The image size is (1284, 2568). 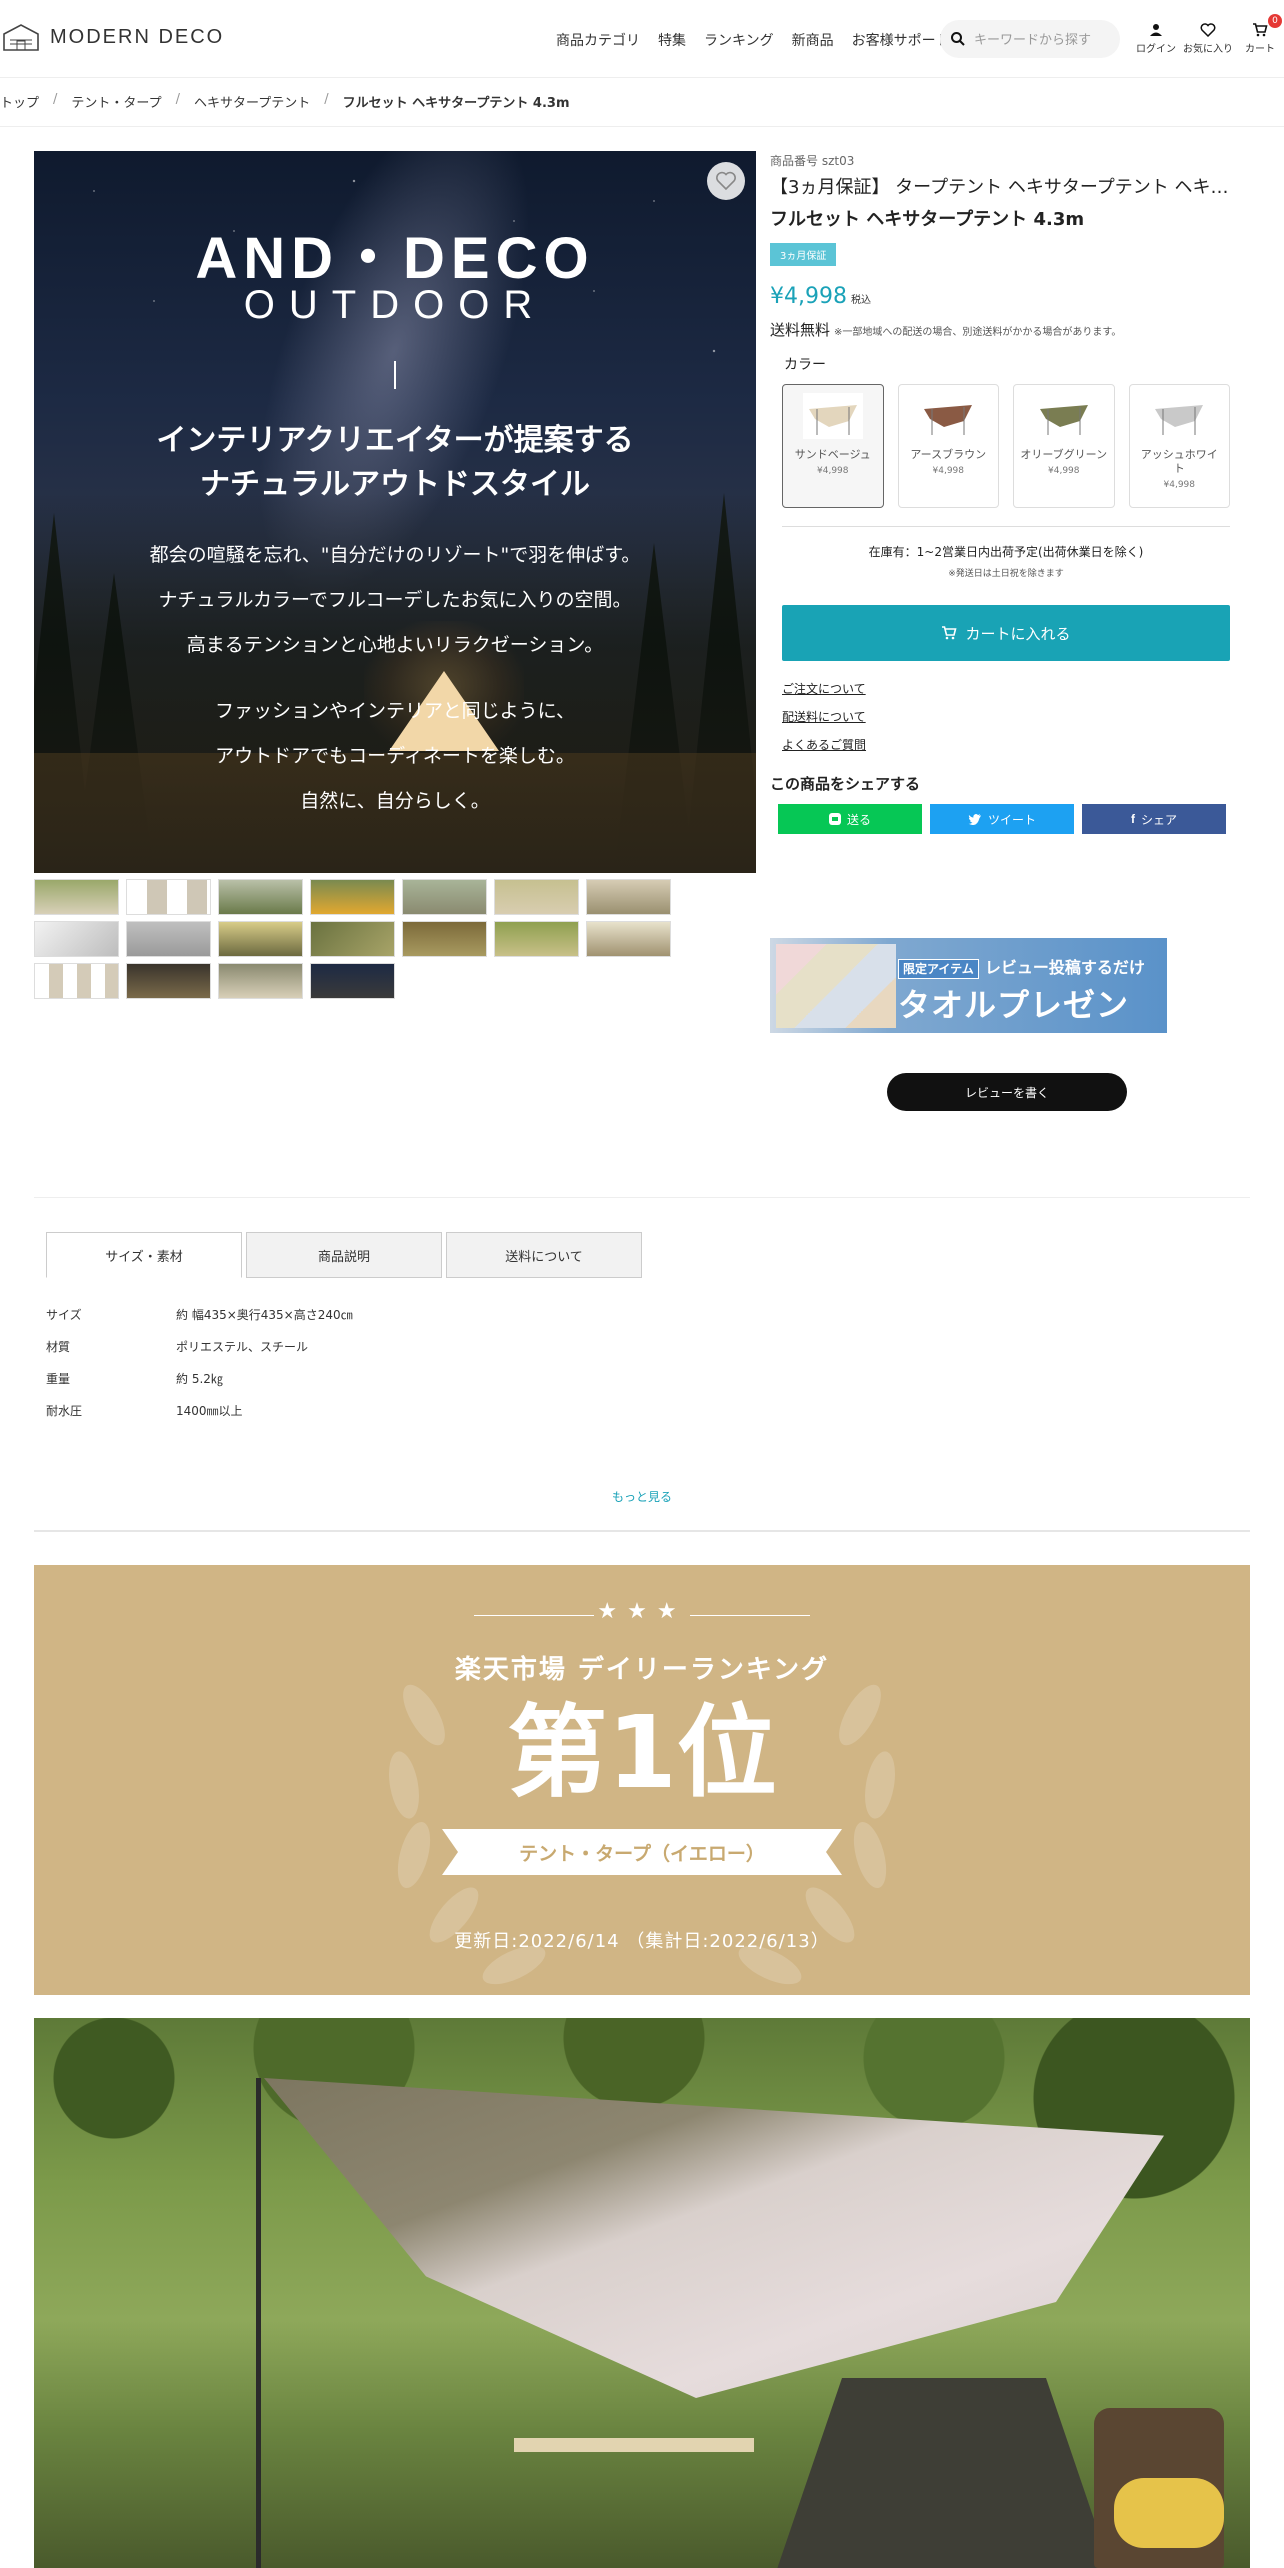 What do you see at coordinates (1044, 39) in the screenshot?
I see `search-input` at bounding box center [1044, 39].